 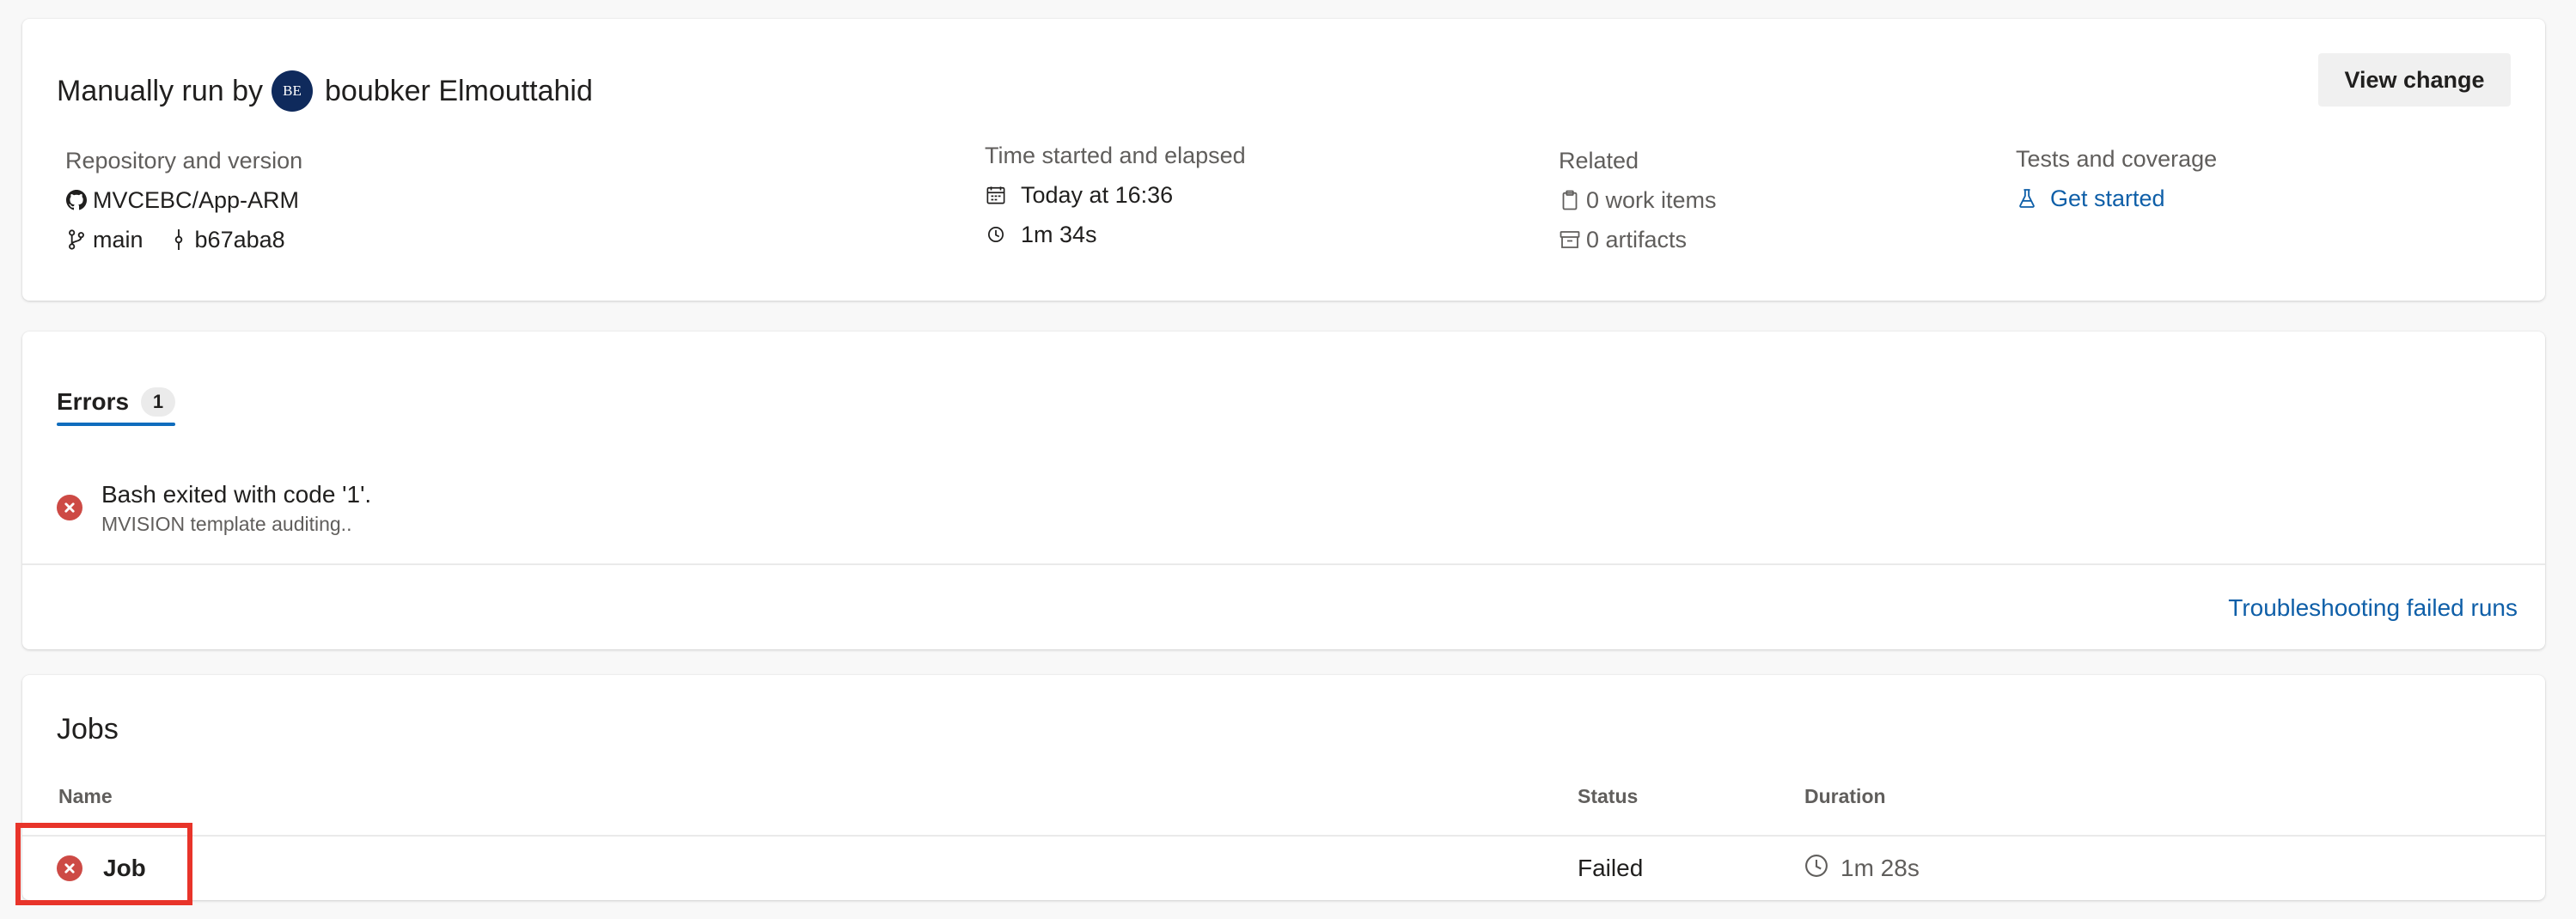 What do you see at coordinates (158, 402) in the screenshot?
I see `errors-count-badge: 1` at bounding box center [158, 402].